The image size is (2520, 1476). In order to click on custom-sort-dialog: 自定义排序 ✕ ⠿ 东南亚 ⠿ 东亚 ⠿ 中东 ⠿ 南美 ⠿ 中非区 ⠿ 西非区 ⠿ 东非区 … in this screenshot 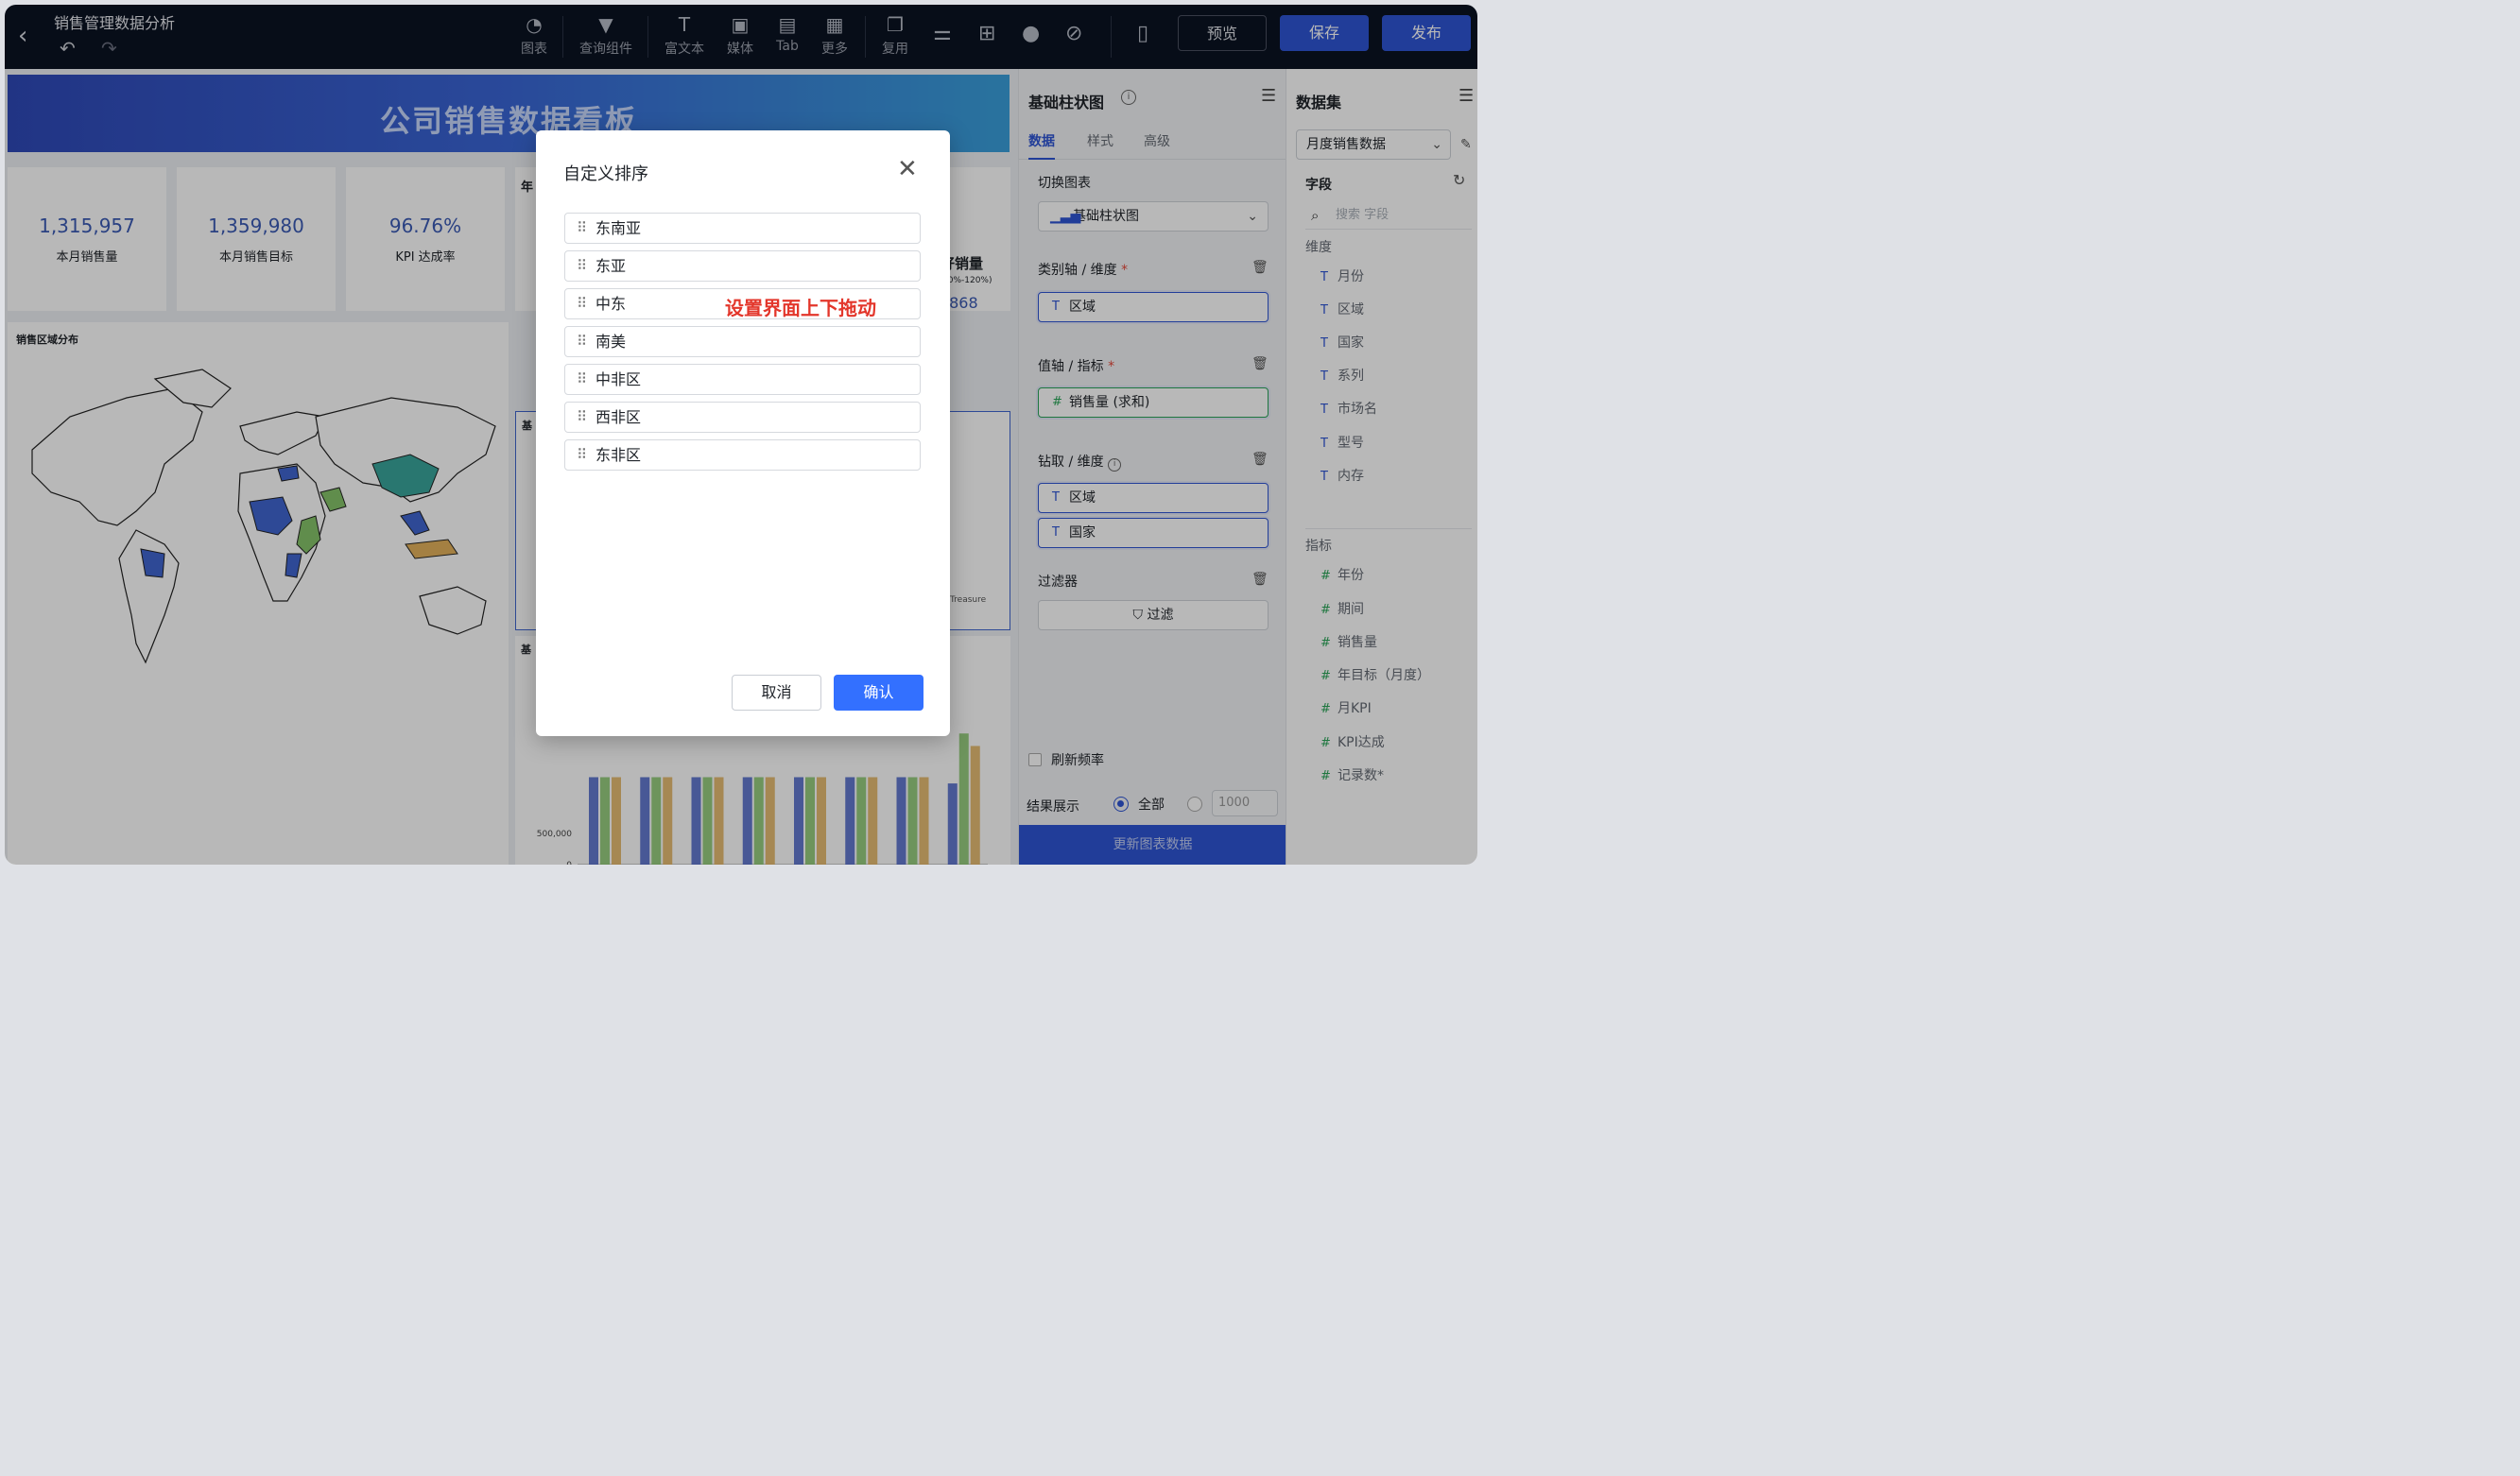, I will do `click(743, 433)`.